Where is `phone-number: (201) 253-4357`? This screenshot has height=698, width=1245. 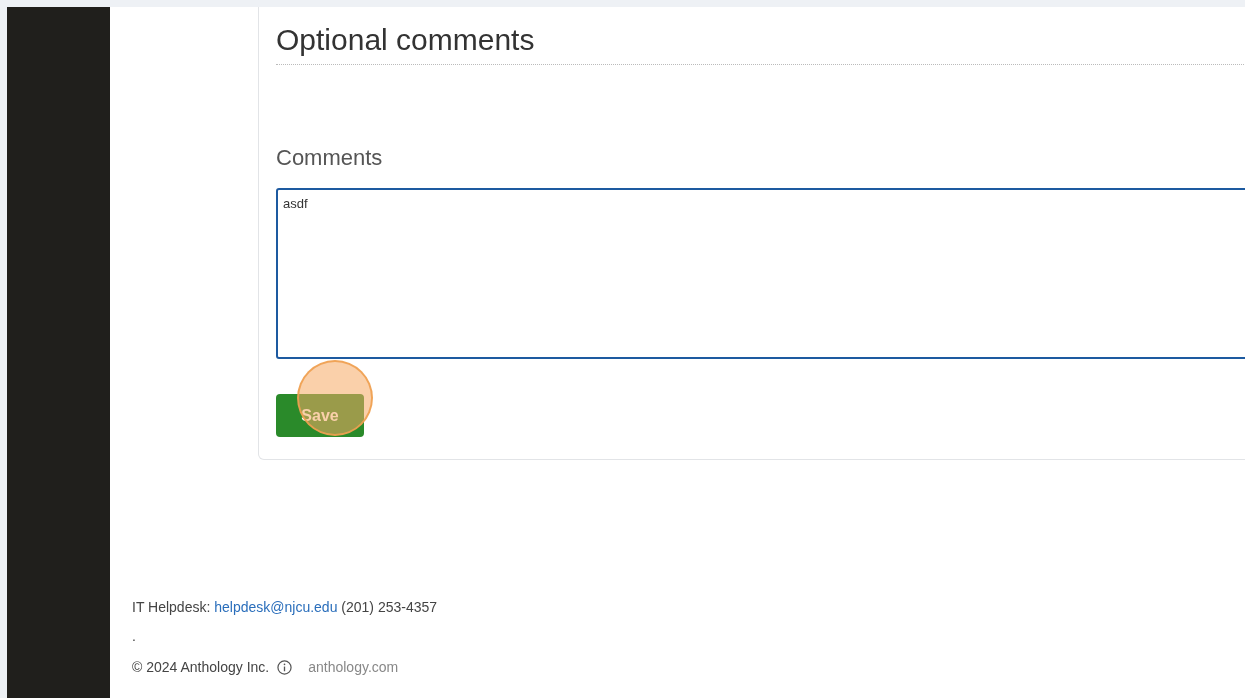
phone-number: (201) 253-4357 is located at coordinates (389, 607).